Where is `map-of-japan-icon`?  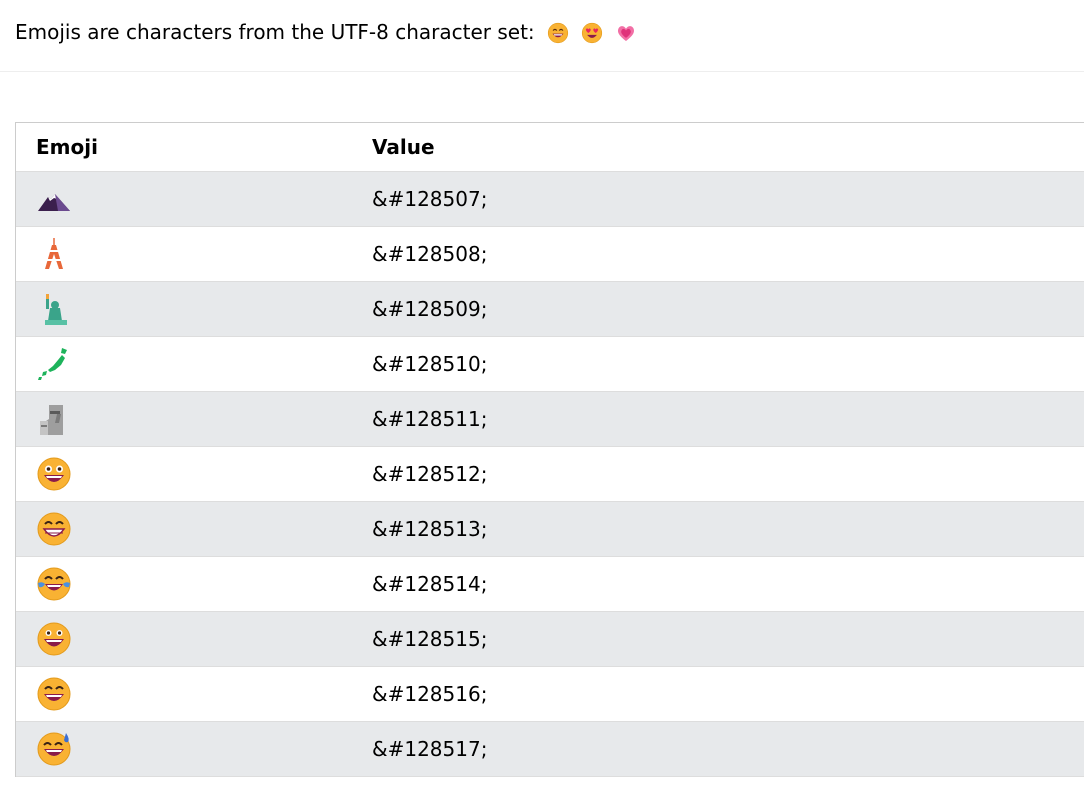
map-of-japan-icon is located at coordinates (52, 364).